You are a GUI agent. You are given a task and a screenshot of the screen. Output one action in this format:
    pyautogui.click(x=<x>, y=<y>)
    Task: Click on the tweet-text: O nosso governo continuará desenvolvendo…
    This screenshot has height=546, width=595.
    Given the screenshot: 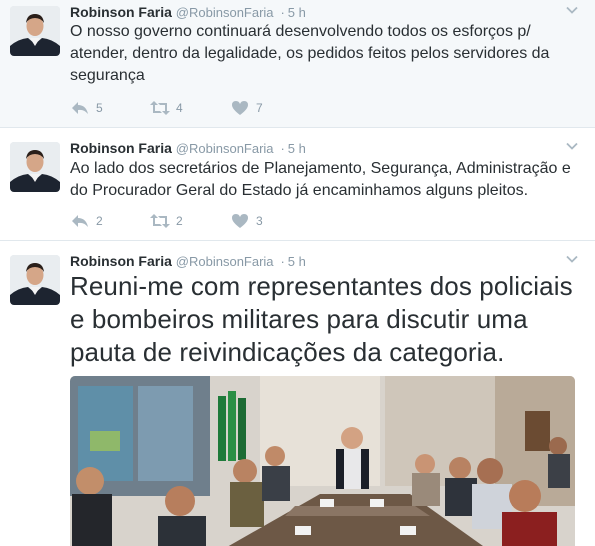 What is the action you would take?
    pyautogui.click(x=310, y=53)
    